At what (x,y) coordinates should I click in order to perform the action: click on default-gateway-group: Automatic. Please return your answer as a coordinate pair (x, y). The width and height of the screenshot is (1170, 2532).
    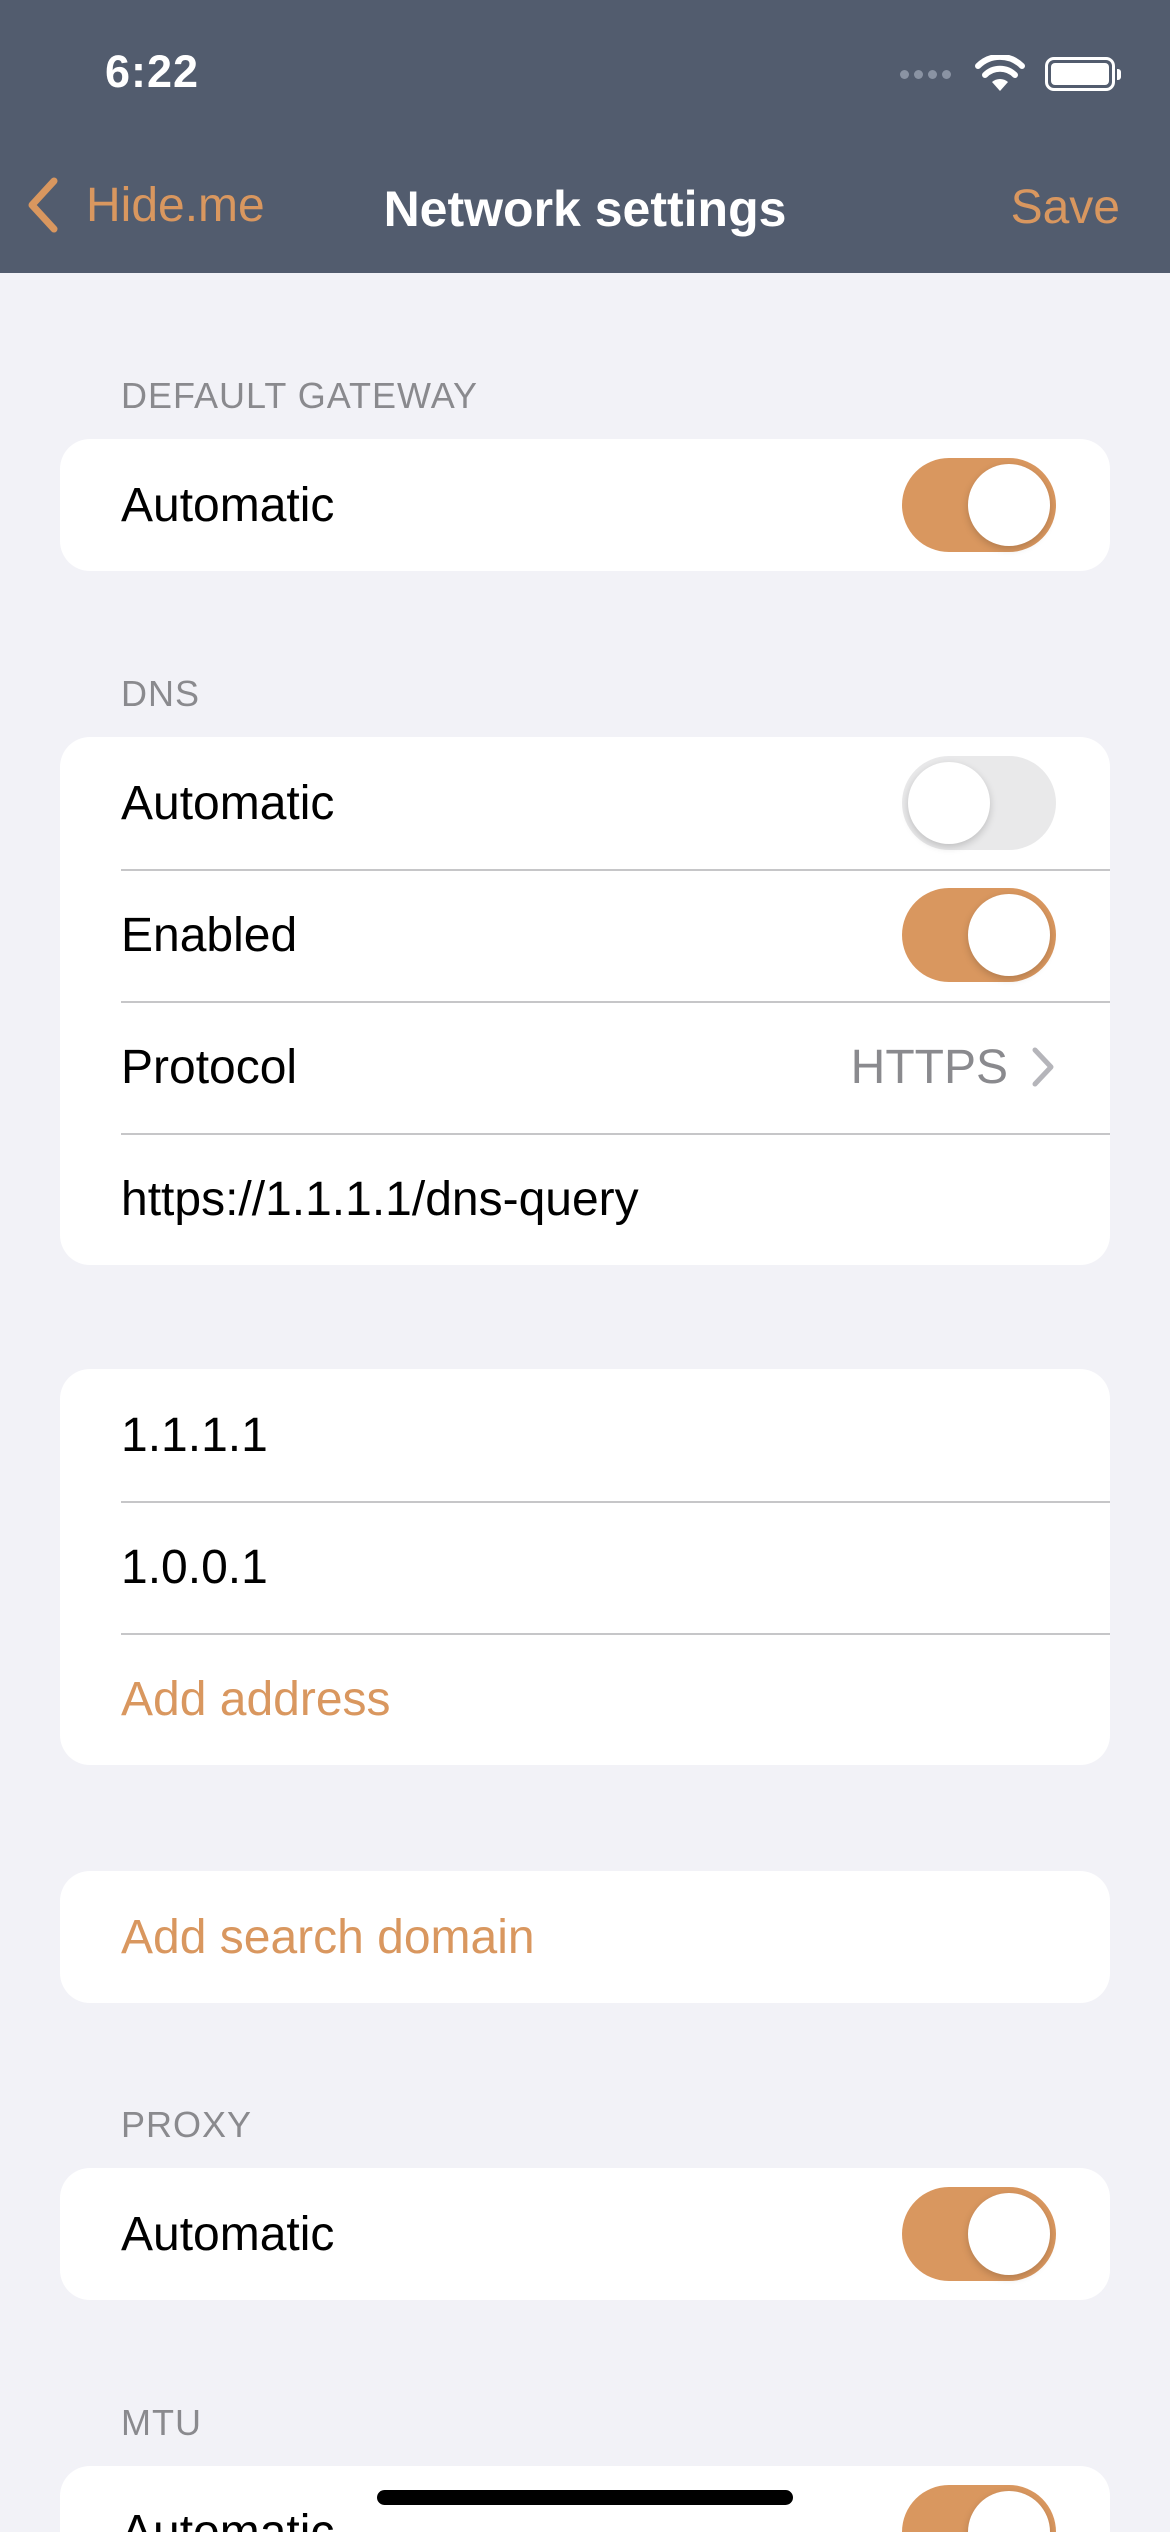
    Looking at the image, I should click on (585, 505).